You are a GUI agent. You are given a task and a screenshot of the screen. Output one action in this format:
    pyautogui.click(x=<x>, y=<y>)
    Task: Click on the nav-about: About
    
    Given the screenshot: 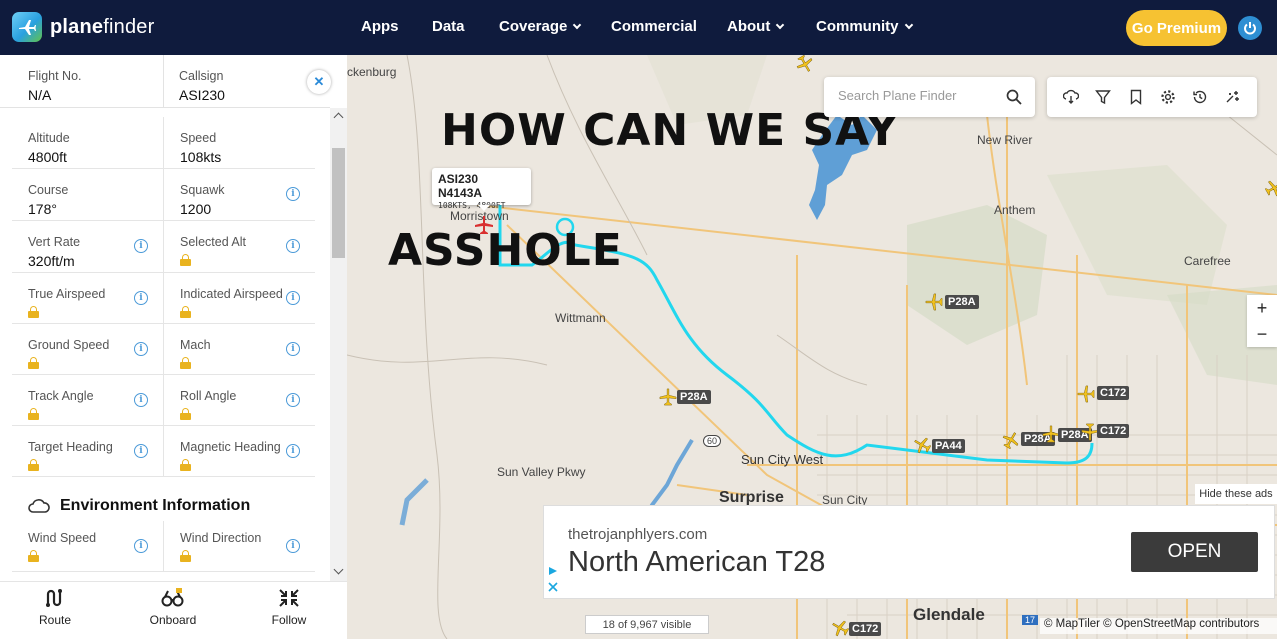 What is the action you would take?
    pyautogui.click(x=756, y=26)
    